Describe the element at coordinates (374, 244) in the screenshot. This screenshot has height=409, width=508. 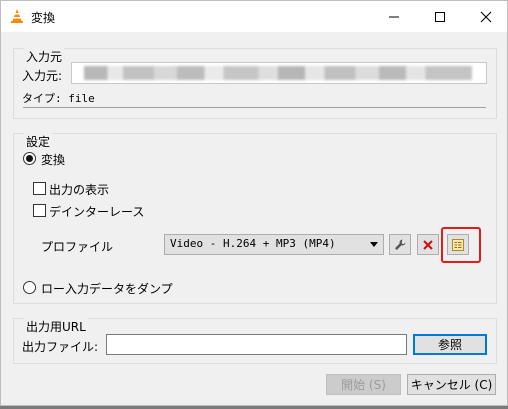
I see `chevron-down-icon` at that location.